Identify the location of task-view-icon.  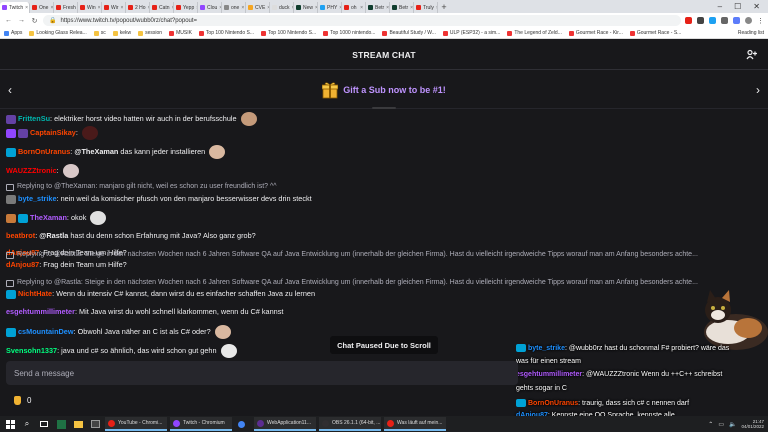
(44, 424).